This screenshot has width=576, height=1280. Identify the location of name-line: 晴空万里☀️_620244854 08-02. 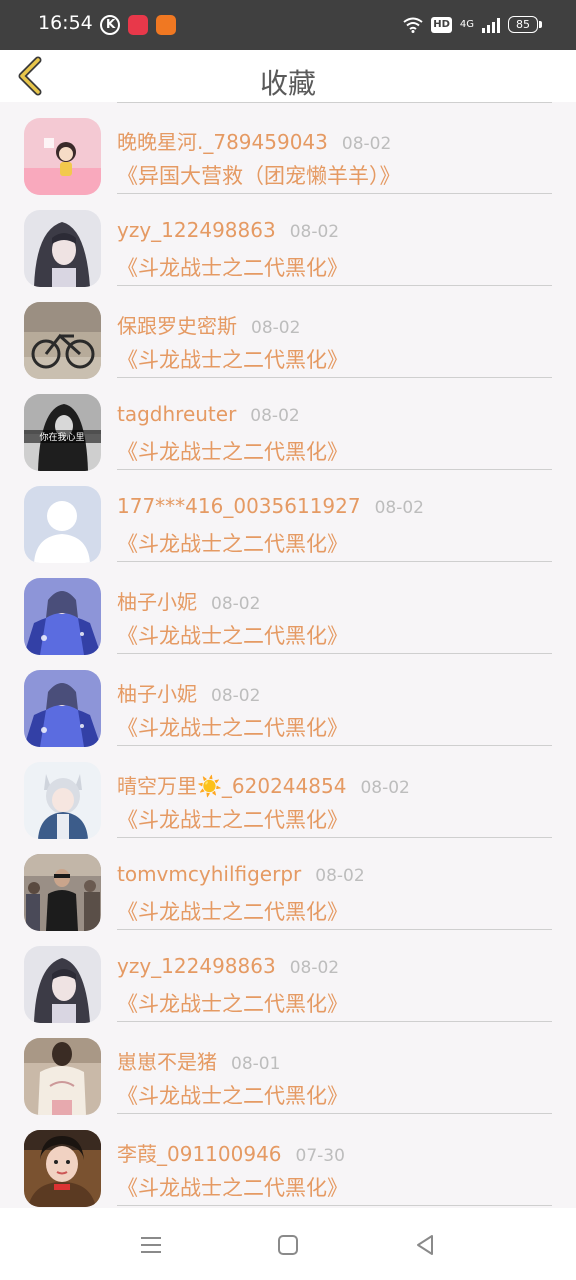
(263, 784).